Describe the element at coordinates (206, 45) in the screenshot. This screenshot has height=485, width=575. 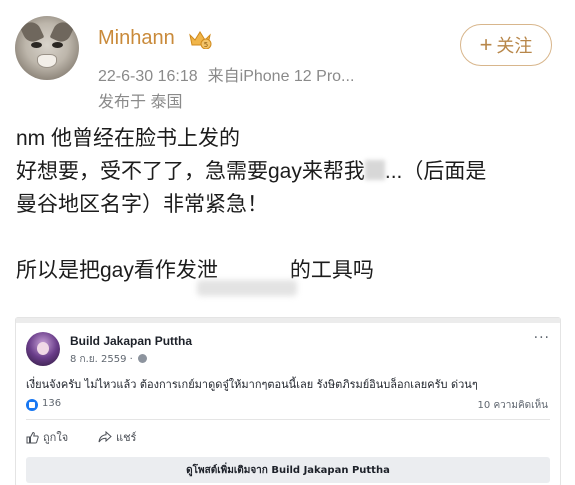
I see `svg-text: 5` at that location.